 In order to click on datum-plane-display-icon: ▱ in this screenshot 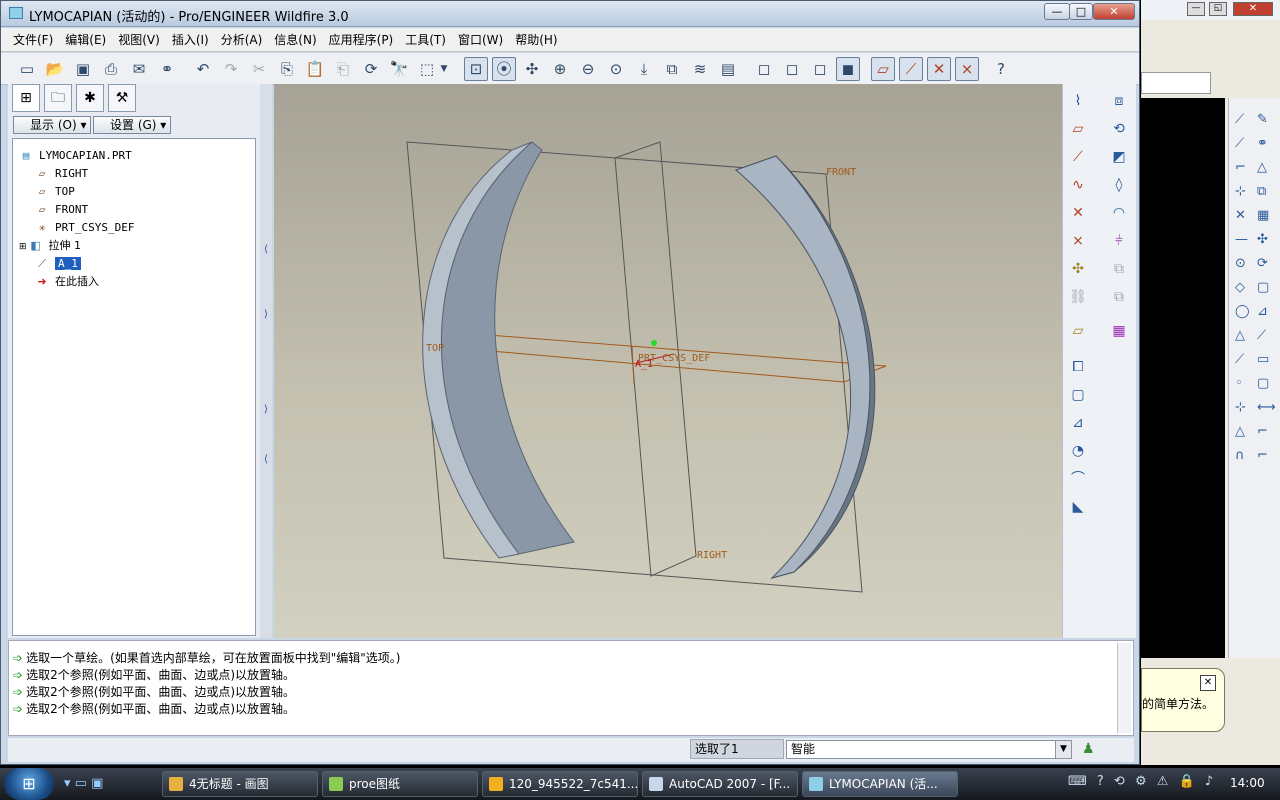, I will do `click(883, 69)`.